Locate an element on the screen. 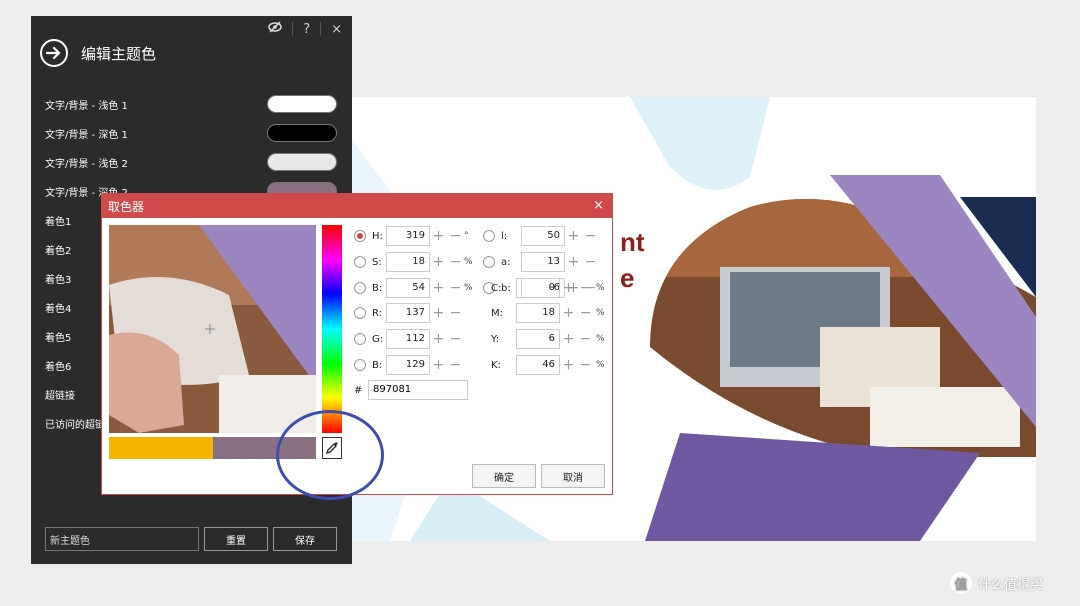  watermark-text: 什么值得买 is located at coordinates (1011, 585).